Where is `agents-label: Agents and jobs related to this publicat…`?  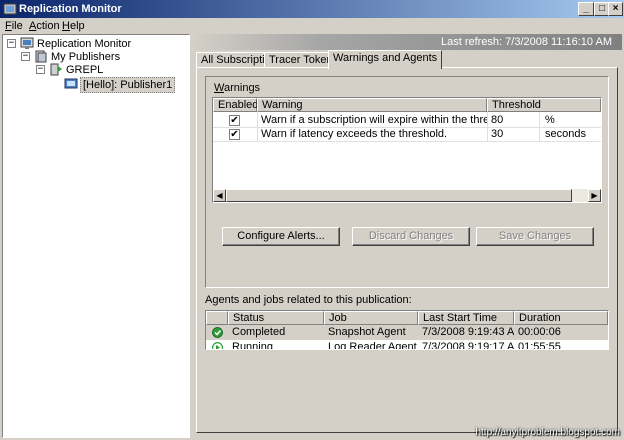 agents-label: Agents and jobs related to this publicat… is located at coordinates (308, 300).